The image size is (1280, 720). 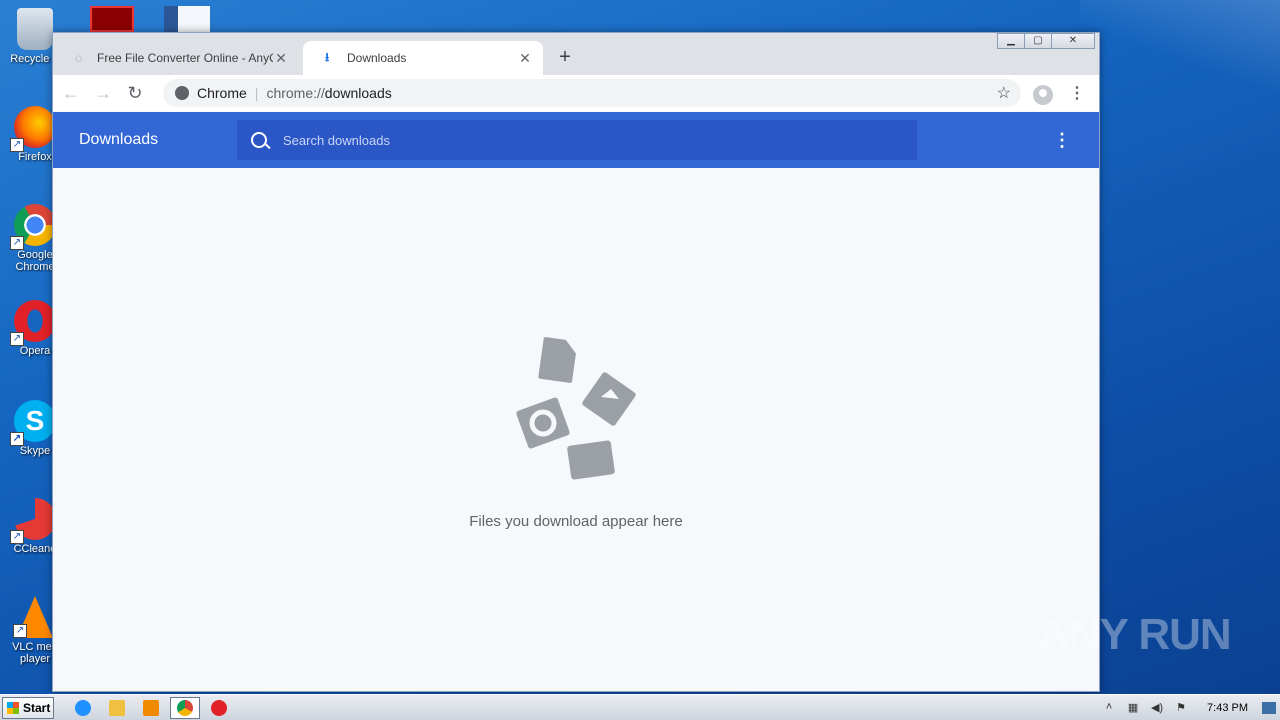 I want to click on empty-state-message: Files you download appear here, so click(x=576, y=521).